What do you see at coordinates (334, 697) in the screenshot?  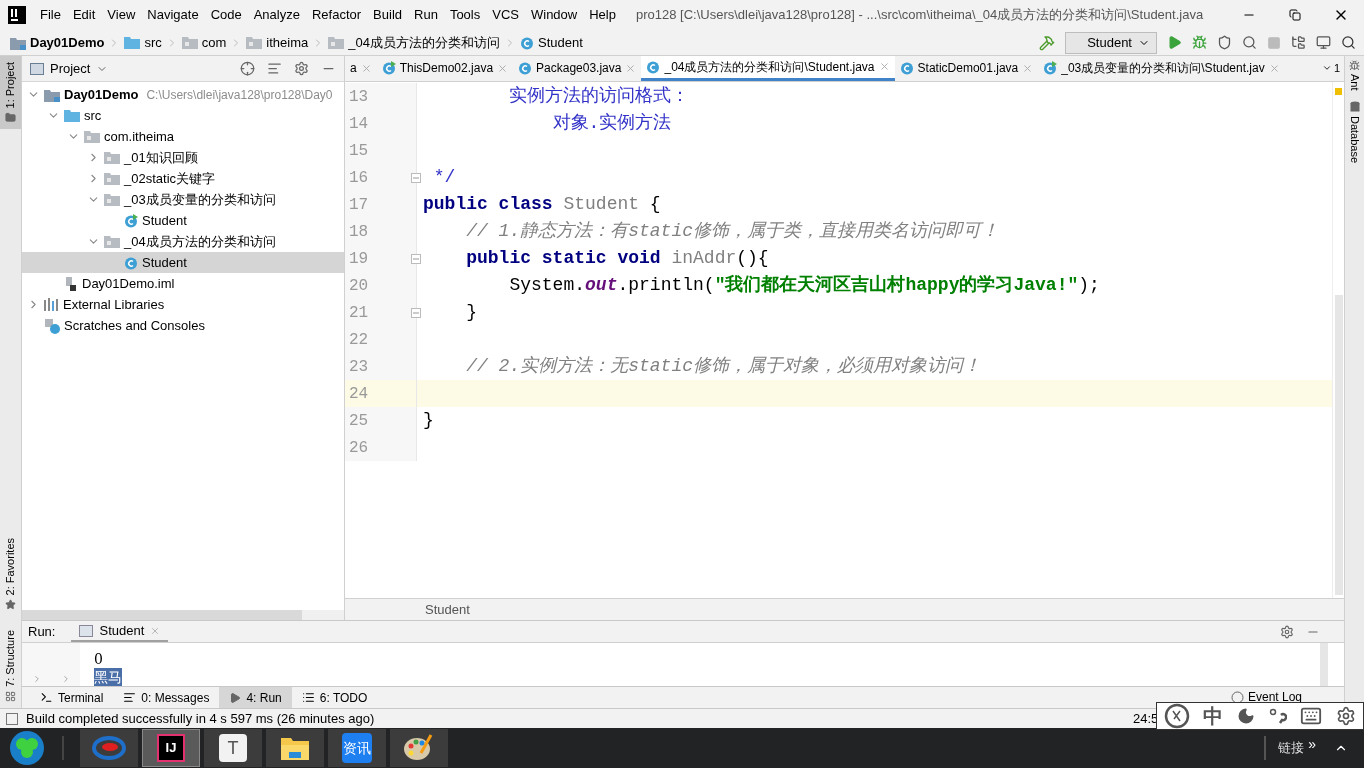 I see `tool-window-tab: 6: TODO` at bounding box center [334, 697].